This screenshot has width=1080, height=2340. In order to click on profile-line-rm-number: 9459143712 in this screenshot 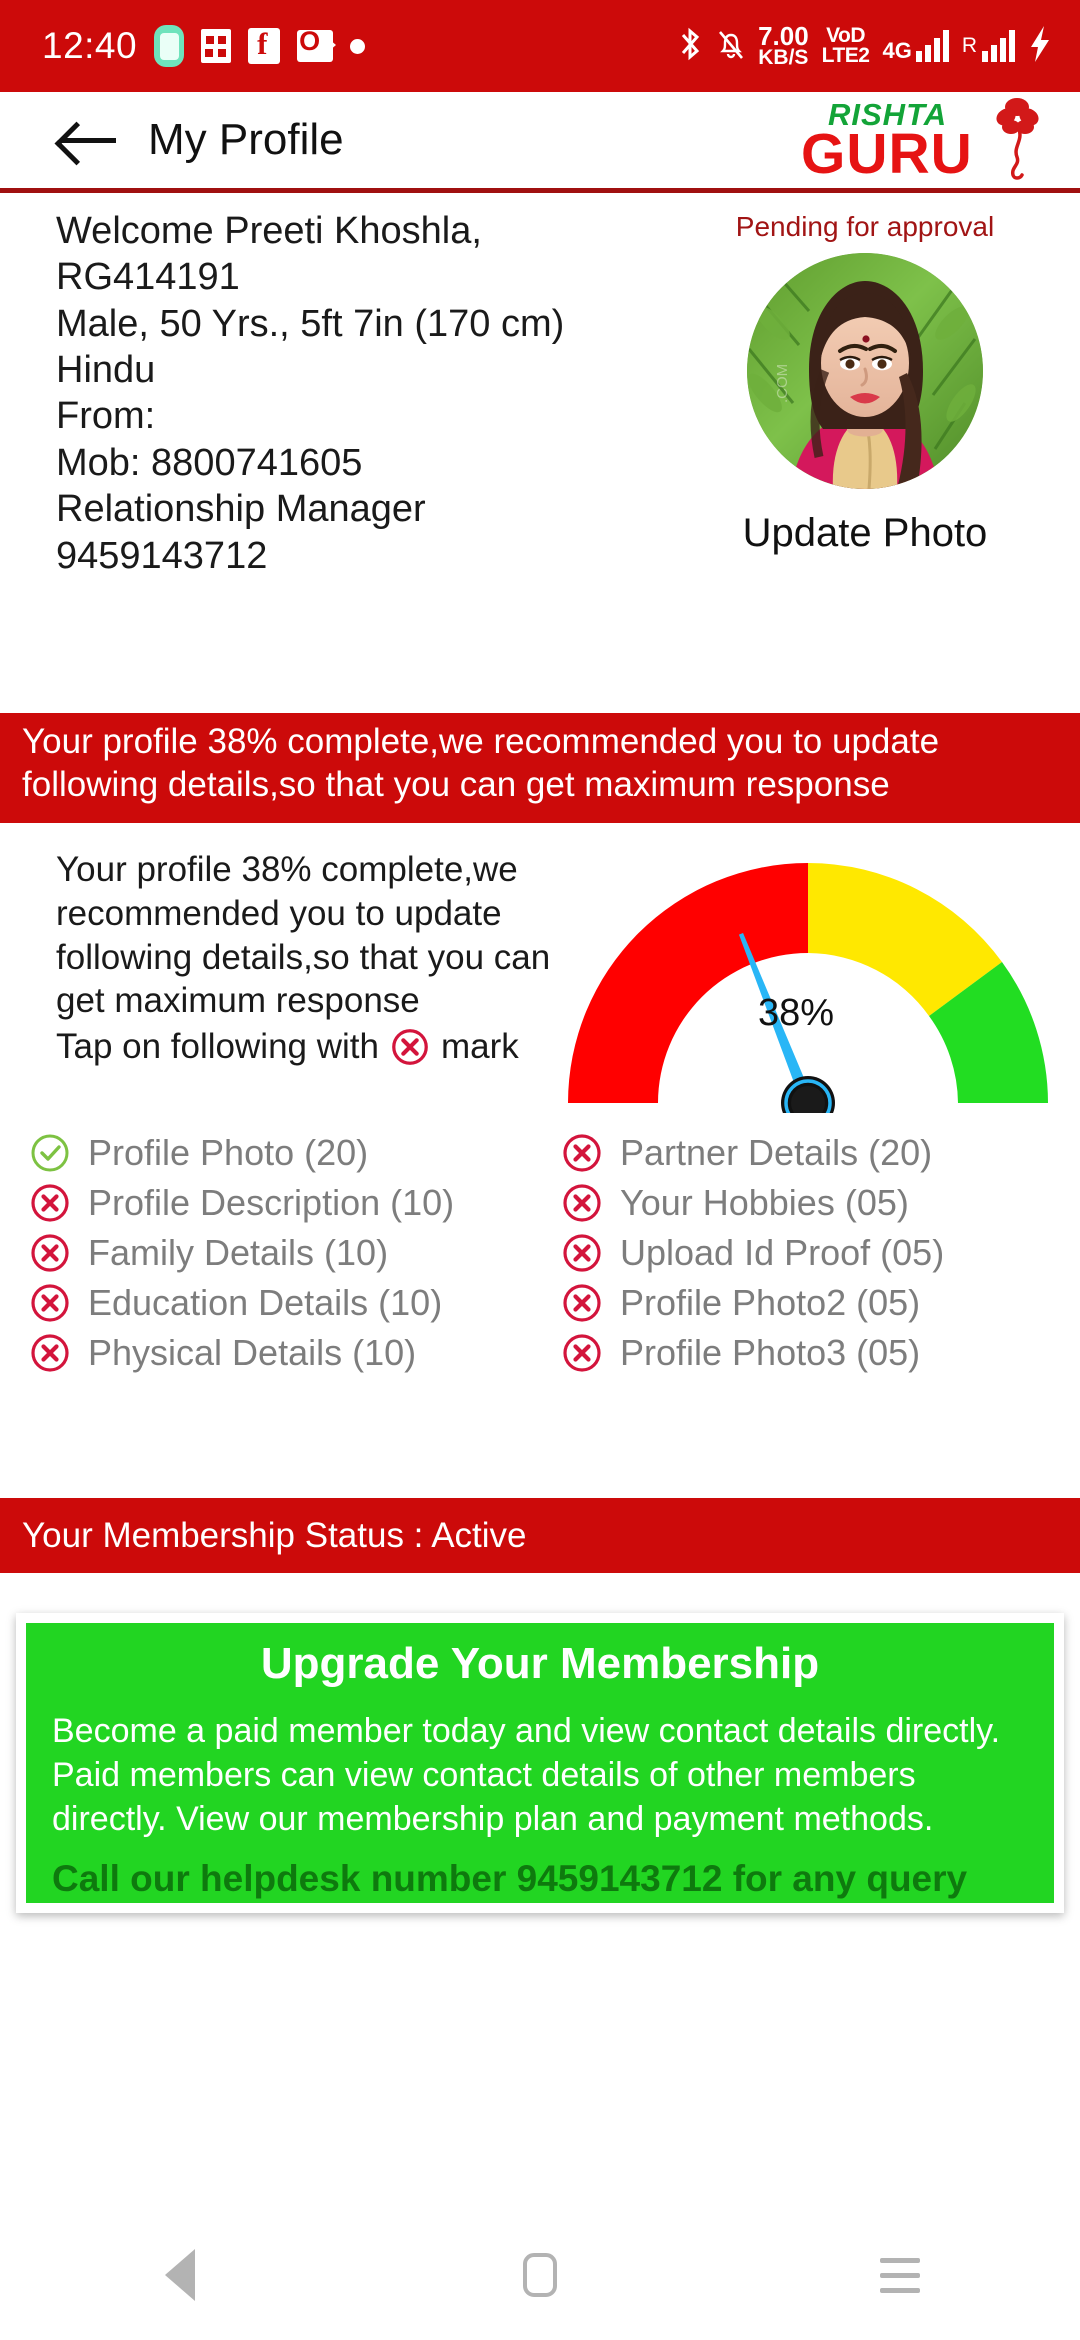, I will do `click(162, 555)`.